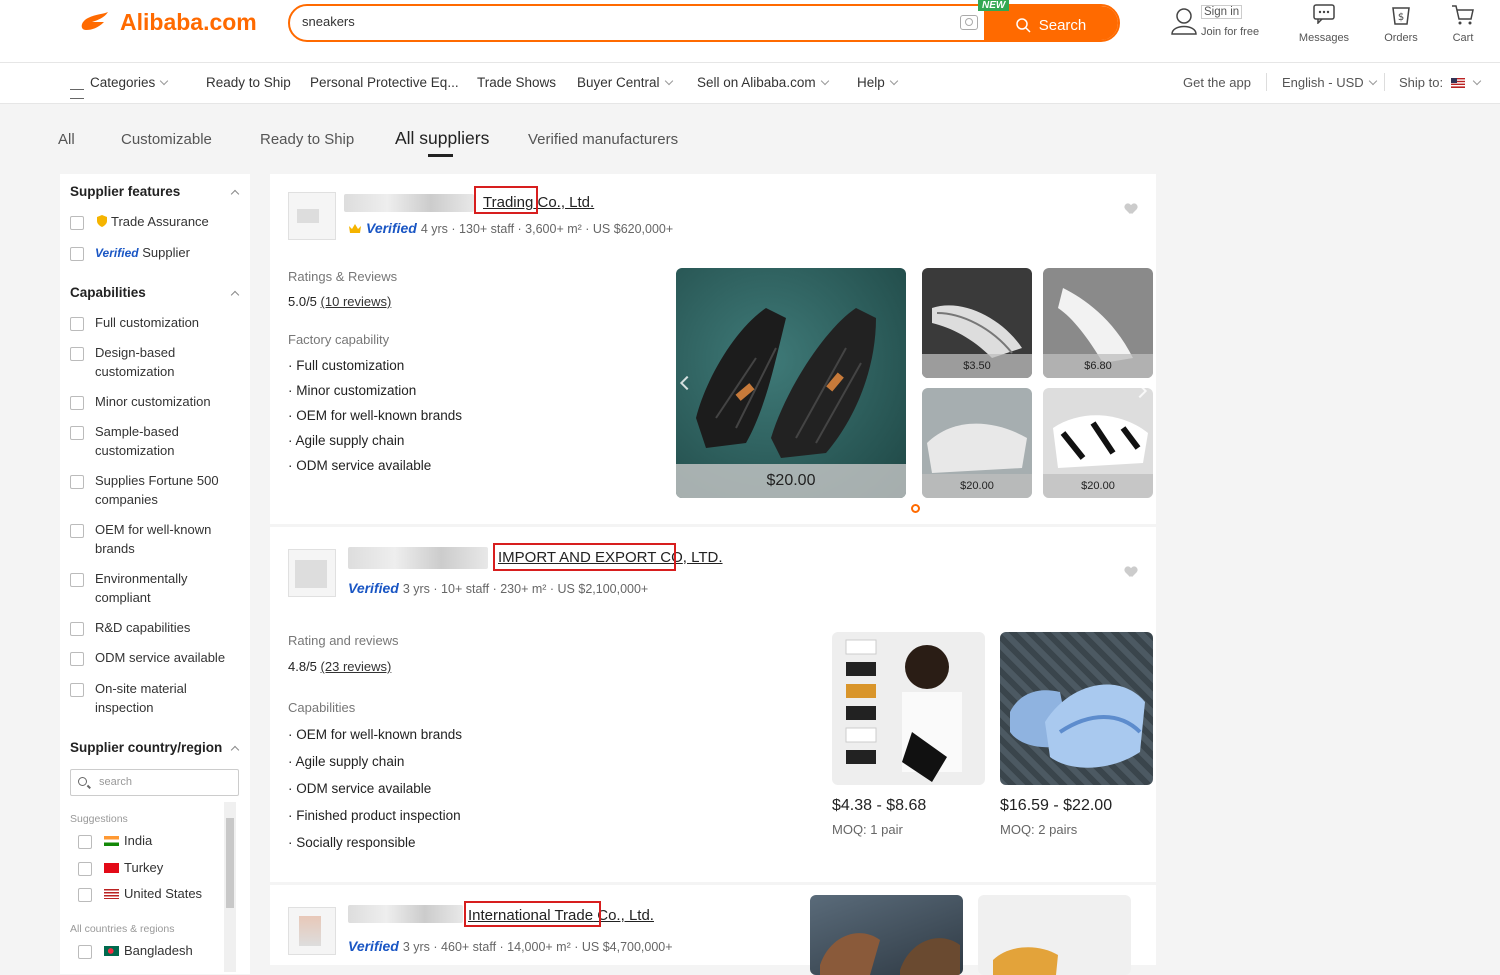 This screenshot has width=1500, height=975. What do you see at coordinates (516, 82) in the screenshot?
I see `nav-trade-shows: Trade Shows` at bounding box center [516, 82].